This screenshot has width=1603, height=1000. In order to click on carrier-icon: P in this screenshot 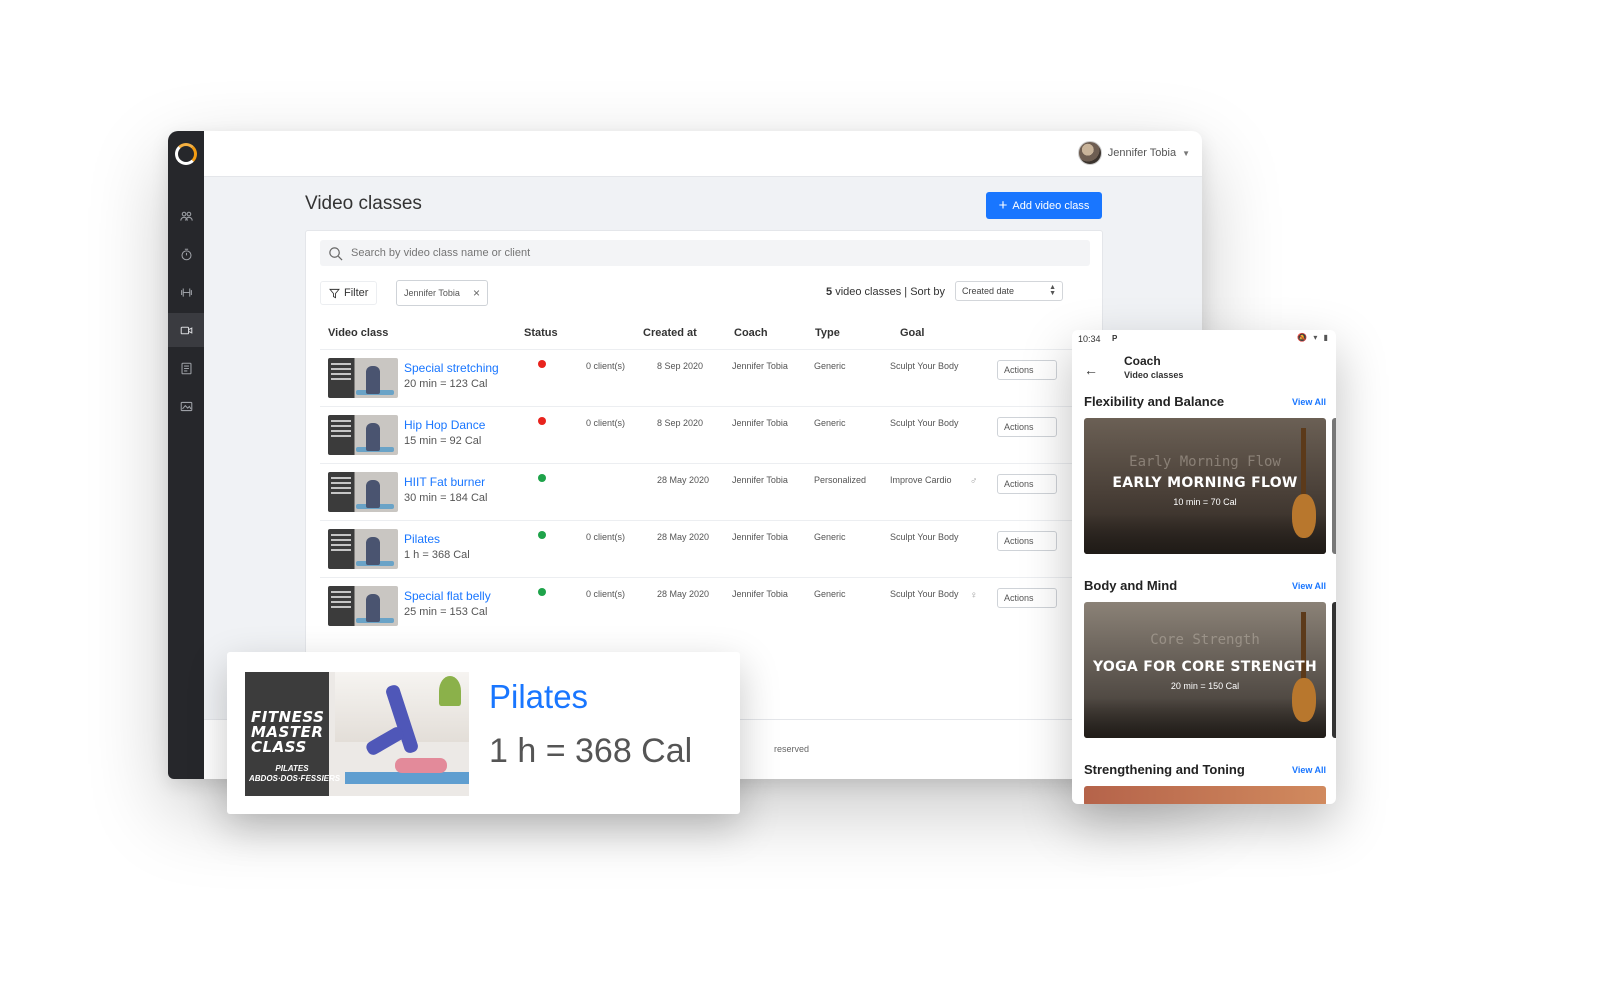, I will do `click(1115, 338)`.